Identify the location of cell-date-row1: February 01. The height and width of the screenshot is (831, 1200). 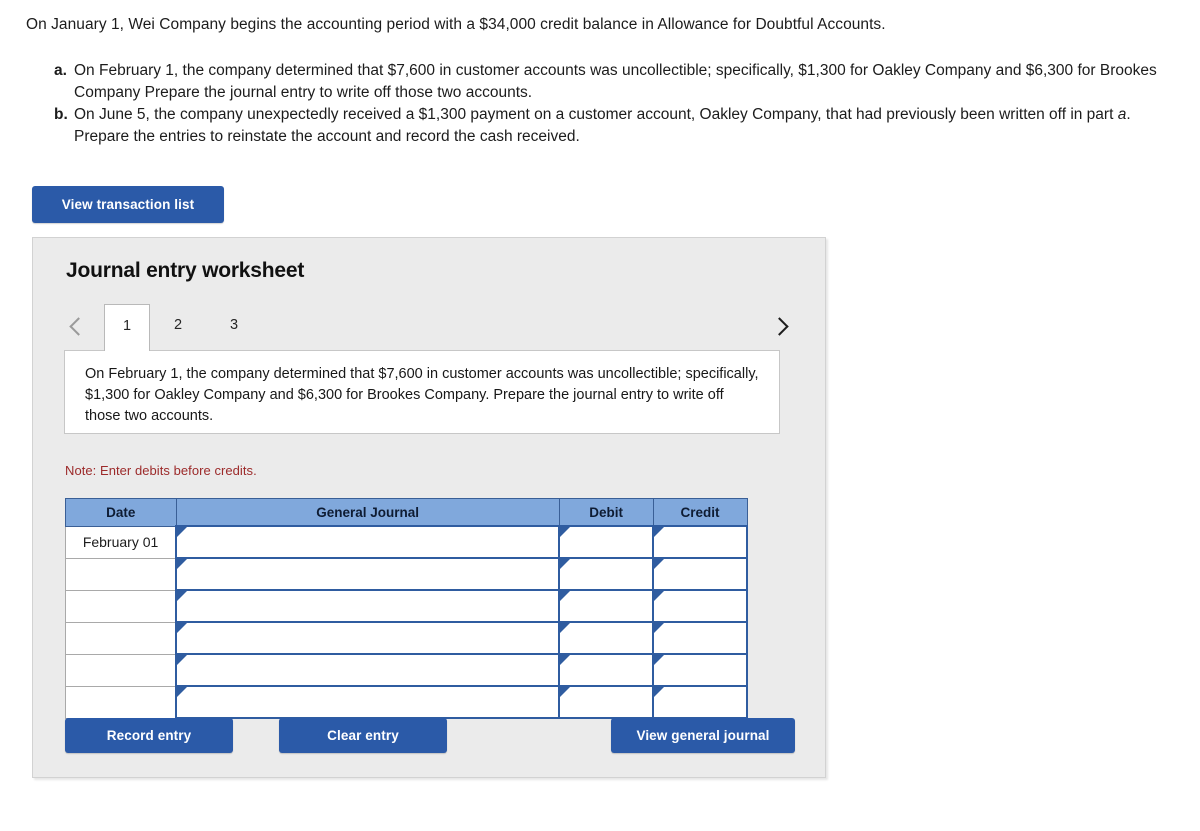
(121, 542).